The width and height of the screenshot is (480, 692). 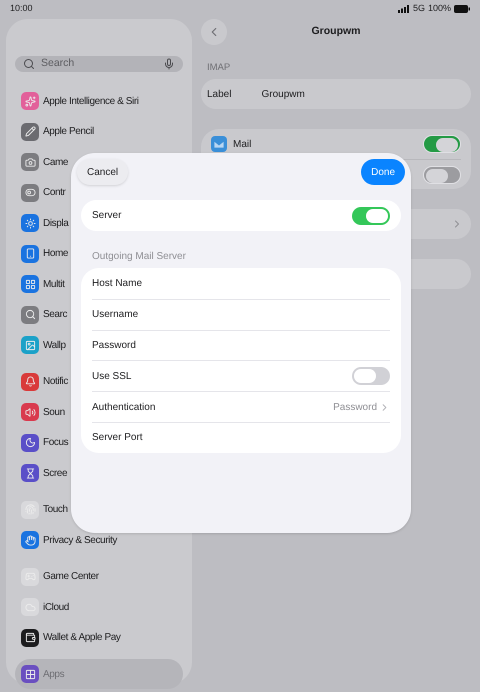 I want to click on sidebar-label: Wallp, so click(x=54, y=345).